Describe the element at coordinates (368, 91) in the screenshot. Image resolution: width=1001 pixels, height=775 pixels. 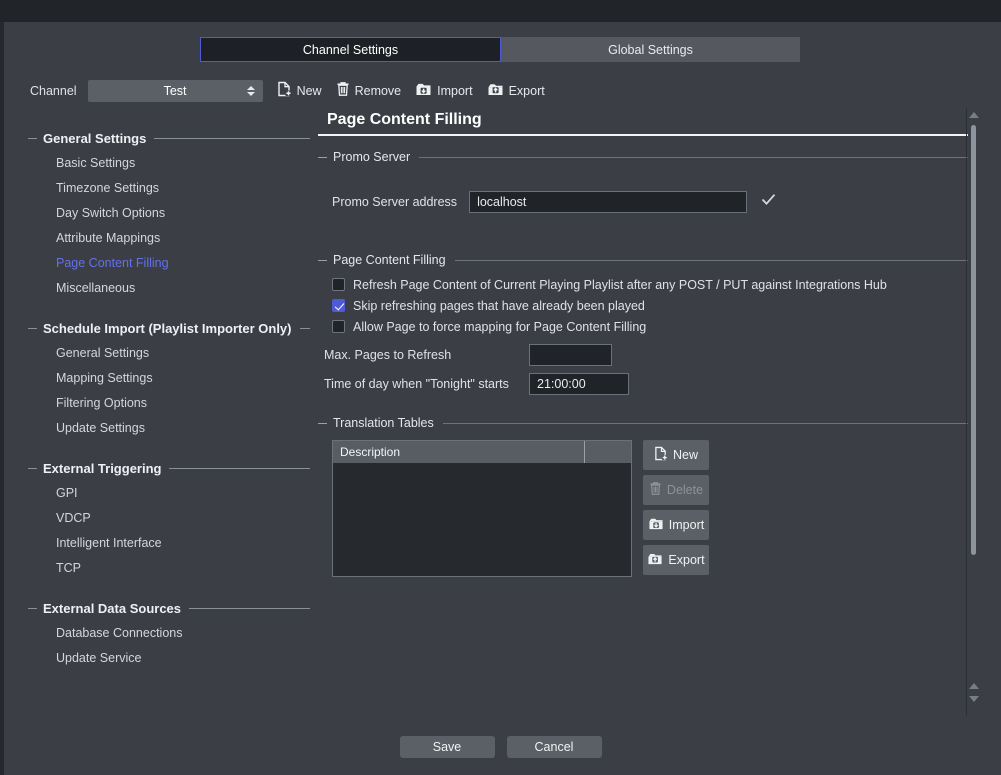
I see `remove-channel-button: Remove` at that location.